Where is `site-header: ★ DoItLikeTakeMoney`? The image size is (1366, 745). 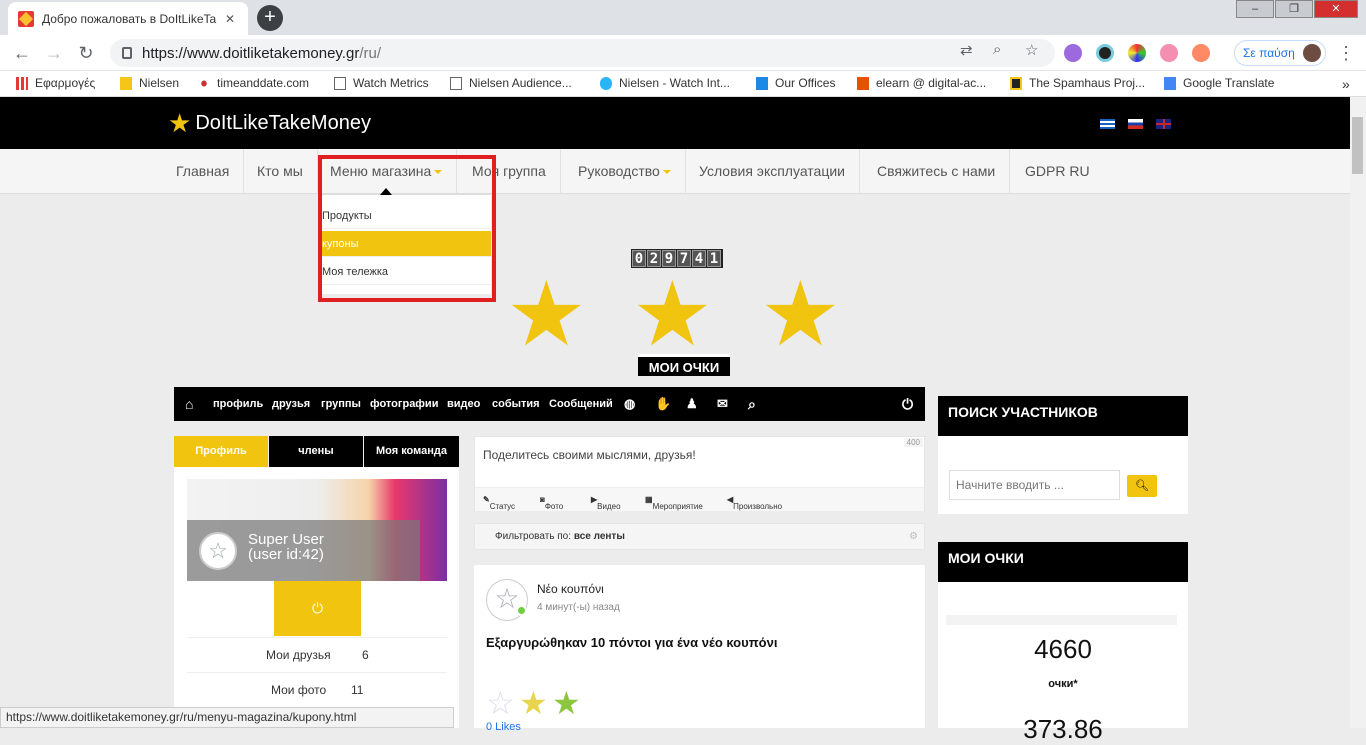 site-header: ★ DoItLikeTakeMoney is located at coordinates (675, 123).